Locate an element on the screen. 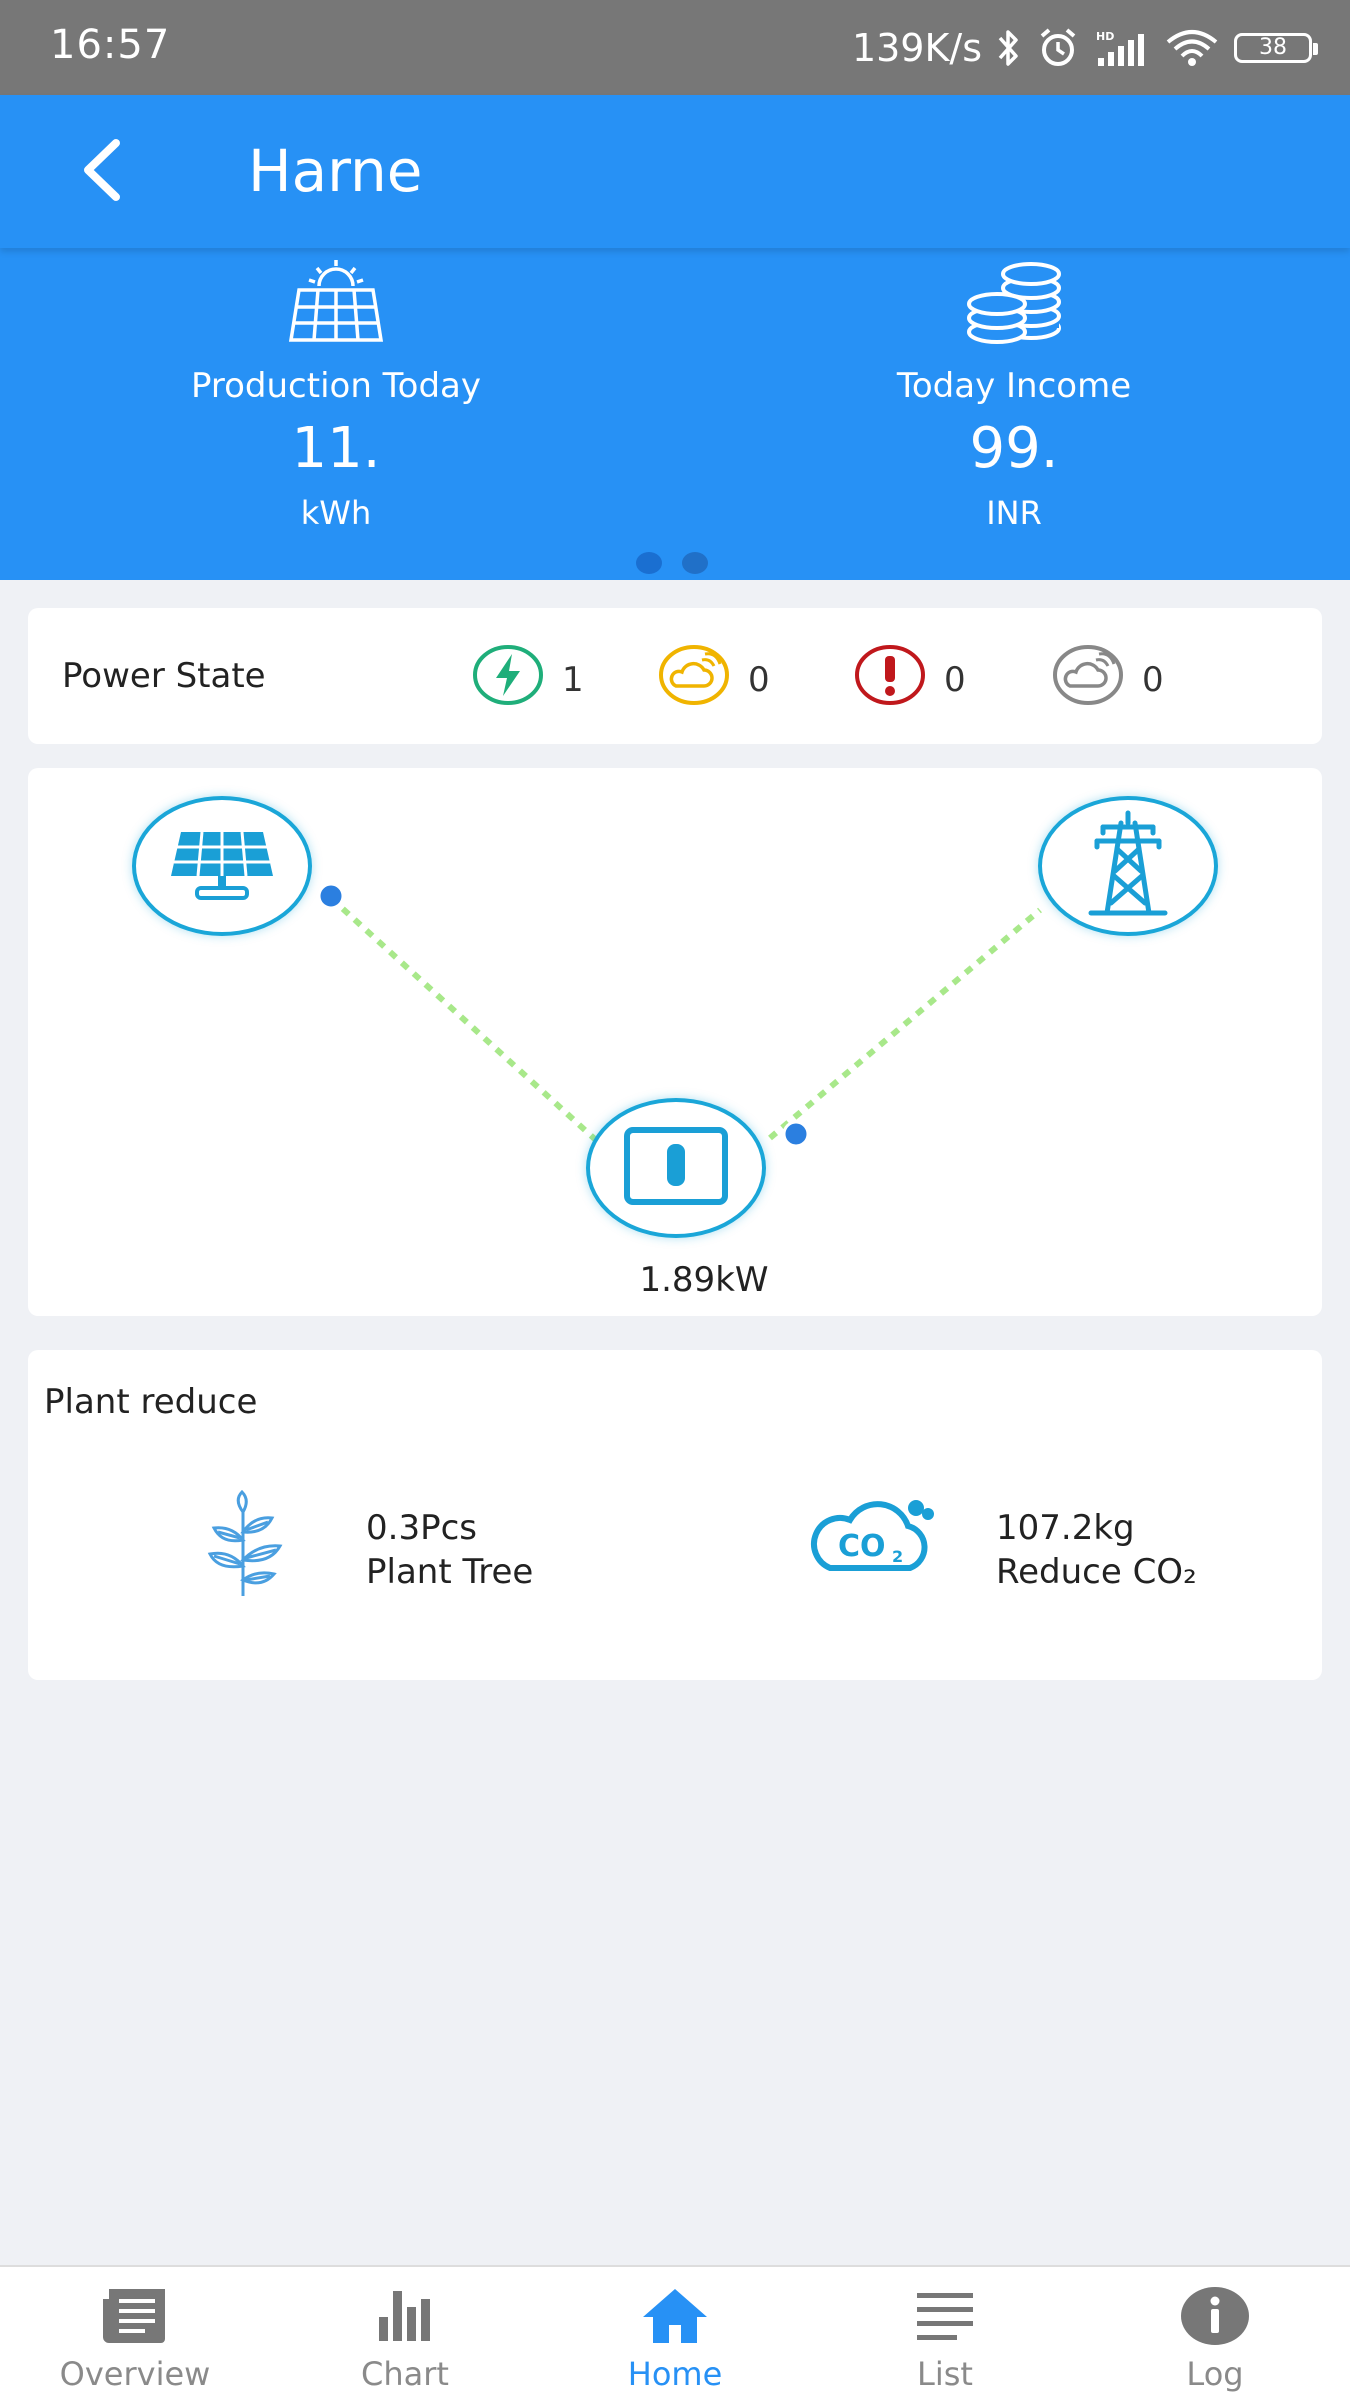 The image size is (1350, 2400). status-time: 16:57 is located at coordinates (110, 45).